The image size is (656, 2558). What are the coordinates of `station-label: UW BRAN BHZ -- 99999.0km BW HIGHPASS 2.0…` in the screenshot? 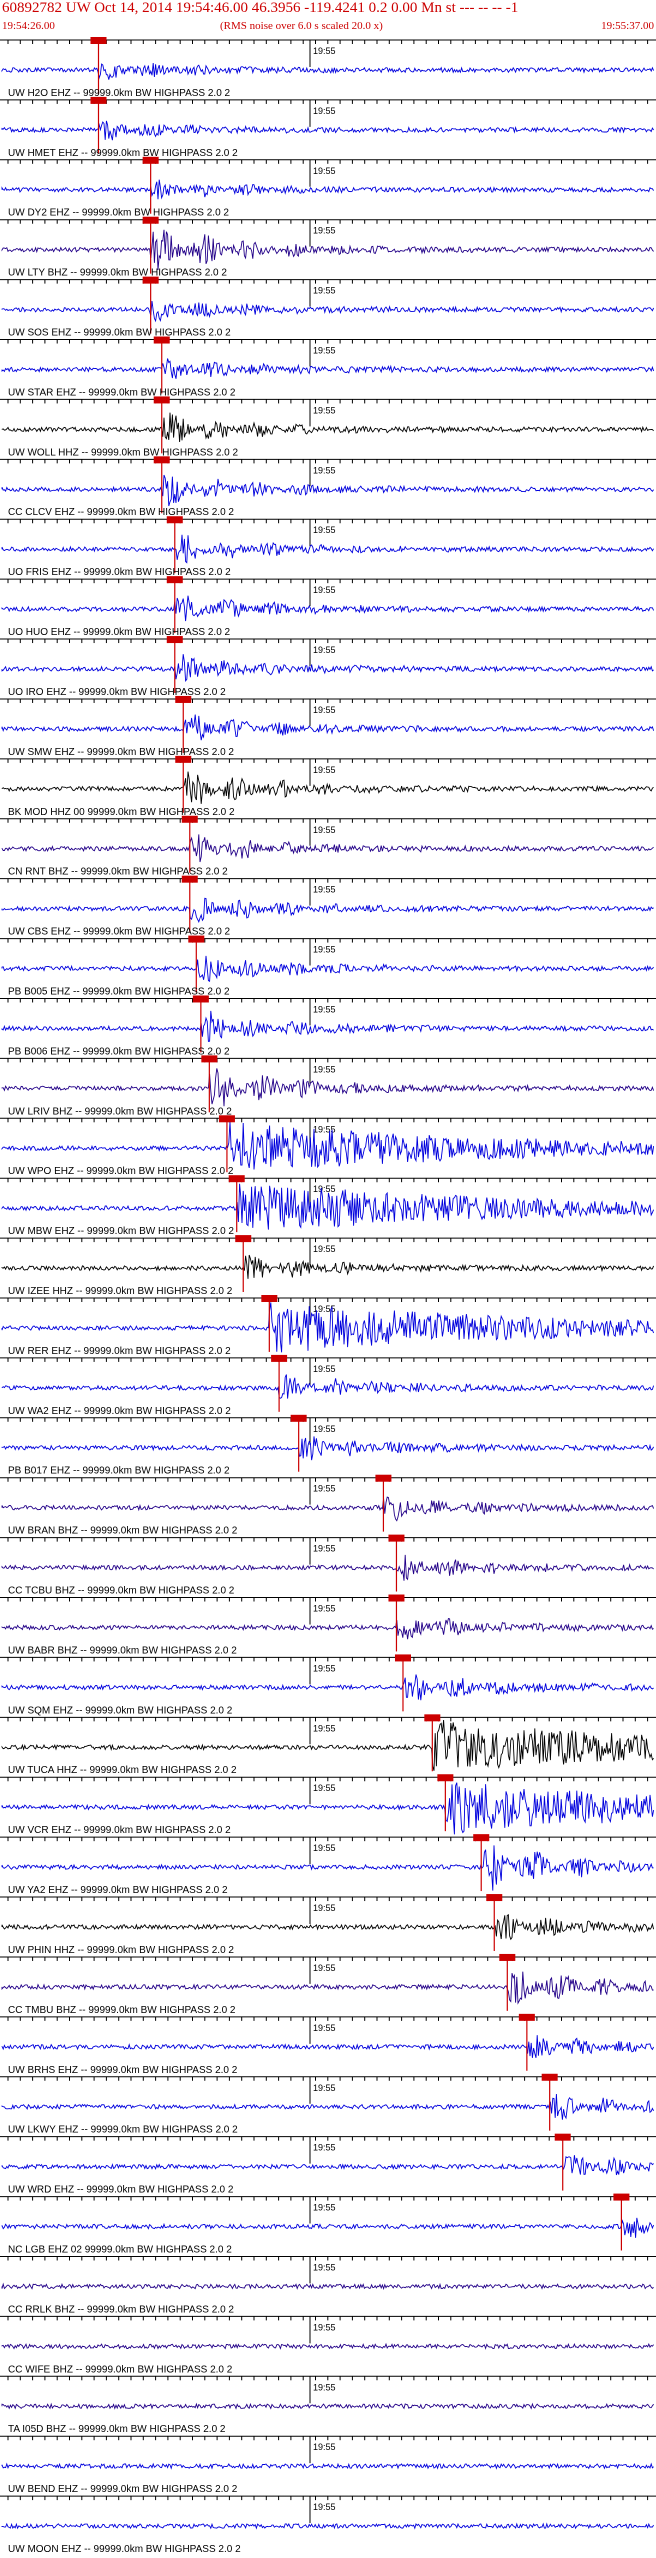 It's located at (123, 1531).